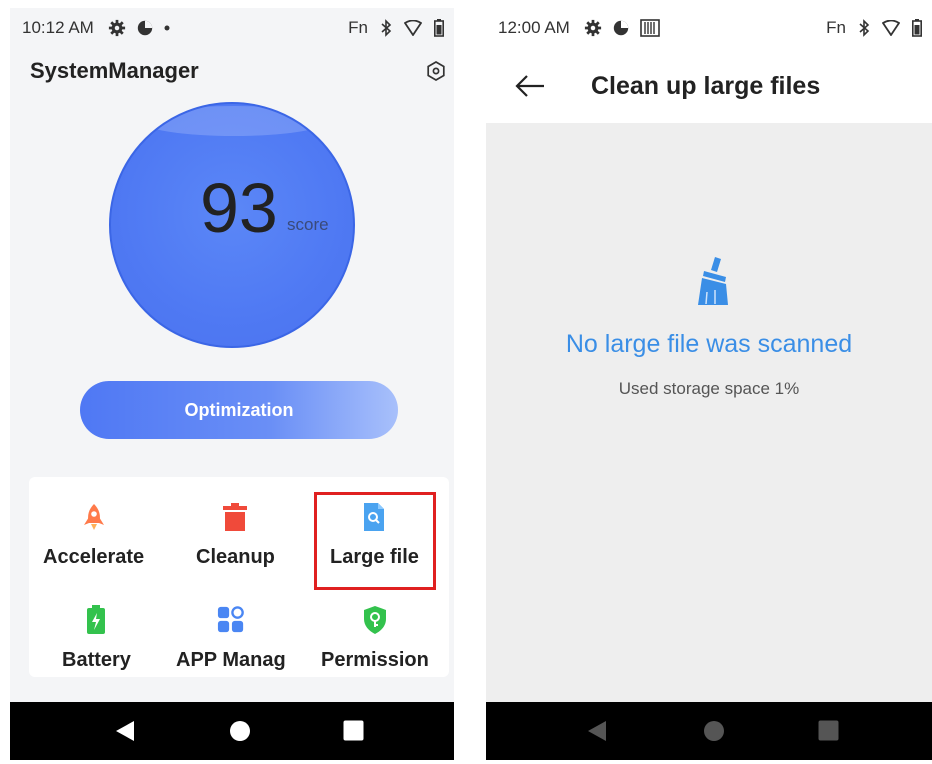 The image size is (932, 764). What do you see at coordinates (167, 28) in the screenshot?
I see `notification-dot-icon` at bounding box center [167, 28].